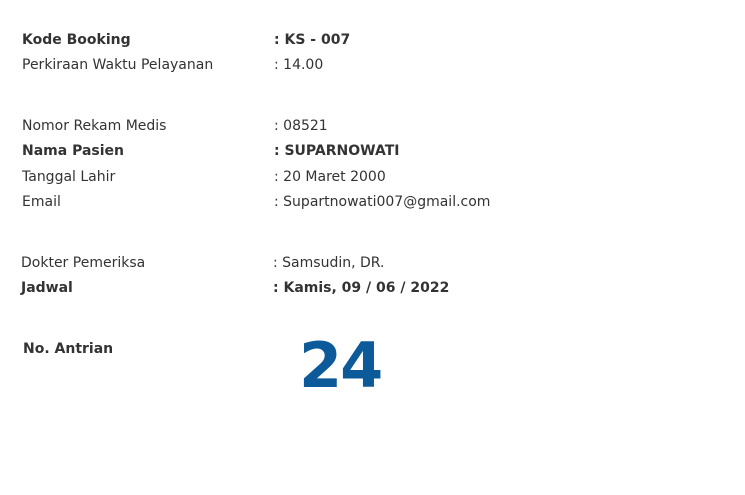 Image resolution: width=745 pixels, height=495 pixels. I want to click on birth-date-row: Tanggal Lahir : 20 Maret 2000, so click(372, 177).